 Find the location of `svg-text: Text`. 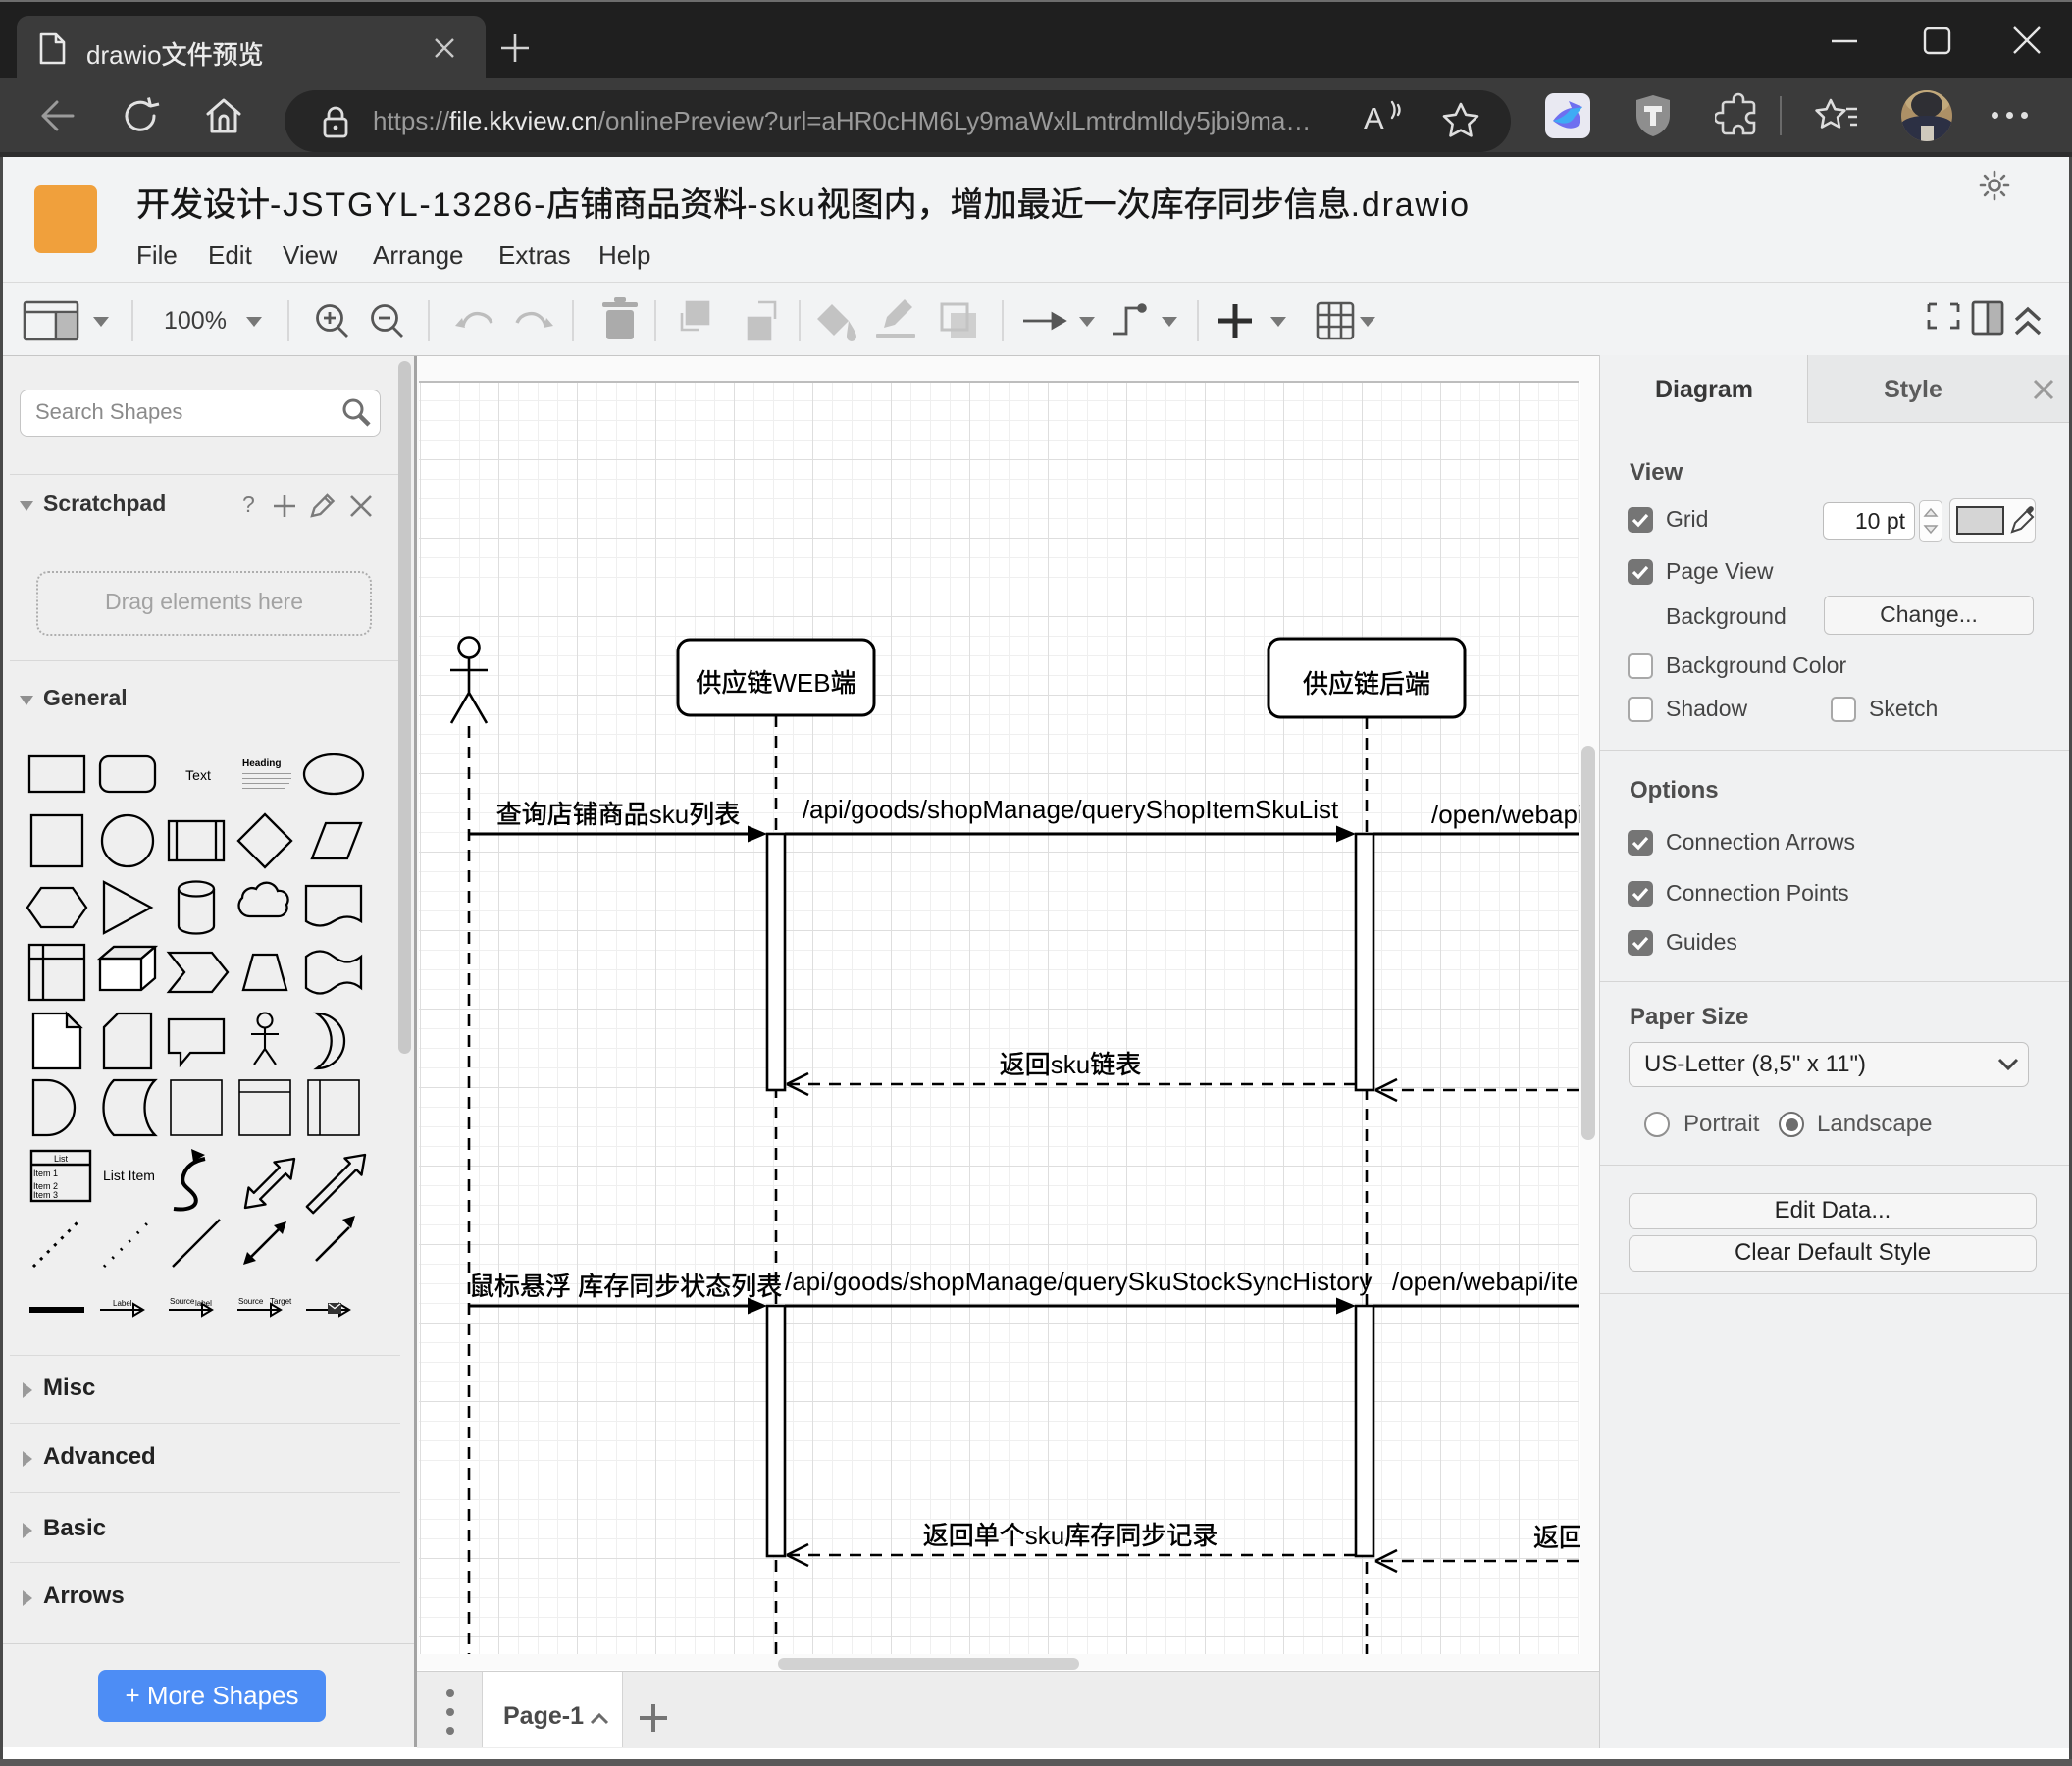

svg-text: Text is located at coordinates (198, 775).